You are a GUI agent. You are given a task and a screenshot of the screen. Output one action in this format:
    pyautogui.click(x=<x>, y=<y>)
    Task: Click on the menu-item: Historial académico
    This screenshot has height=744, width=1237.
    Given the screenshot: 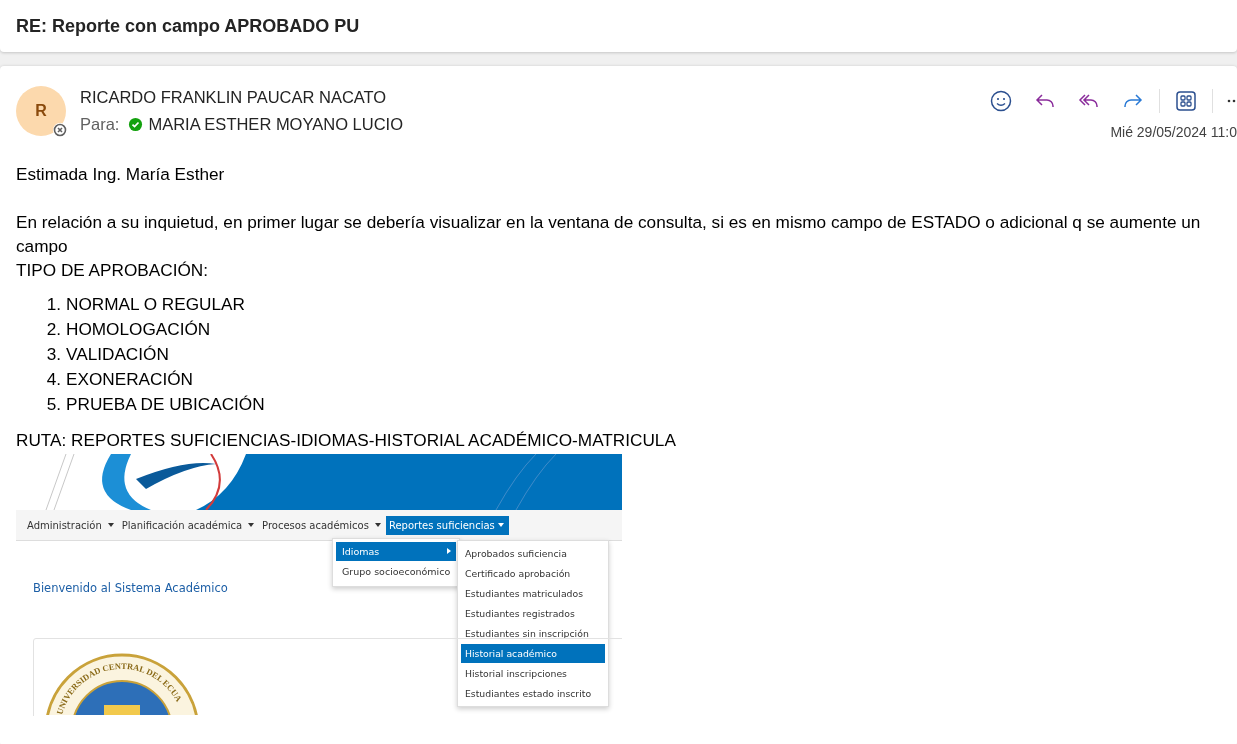 What is the action you would take?
    pyautogui.click(x=533, y=653)
    